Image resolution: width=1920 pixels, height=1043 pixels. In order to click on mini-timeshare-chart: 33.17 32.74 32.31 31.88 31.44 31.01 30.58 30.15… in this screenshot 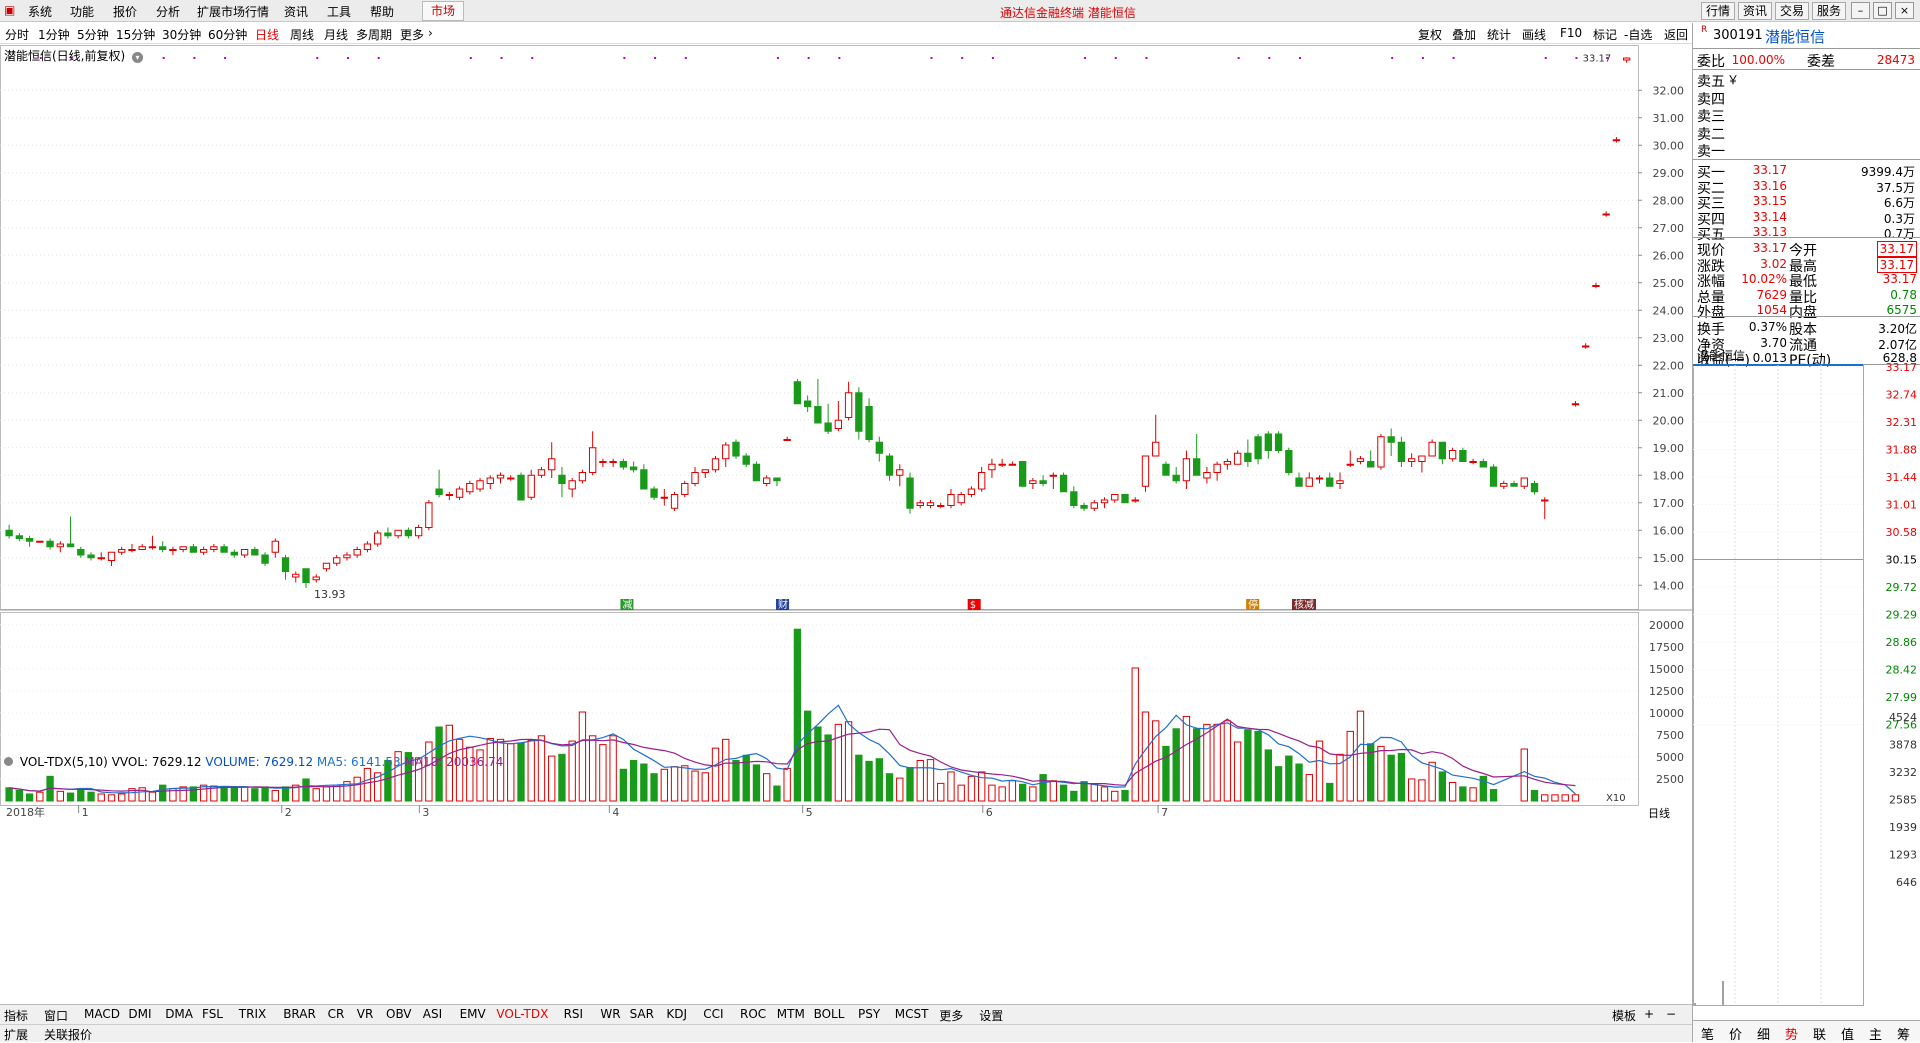, I will do `click(1806, 686)`.